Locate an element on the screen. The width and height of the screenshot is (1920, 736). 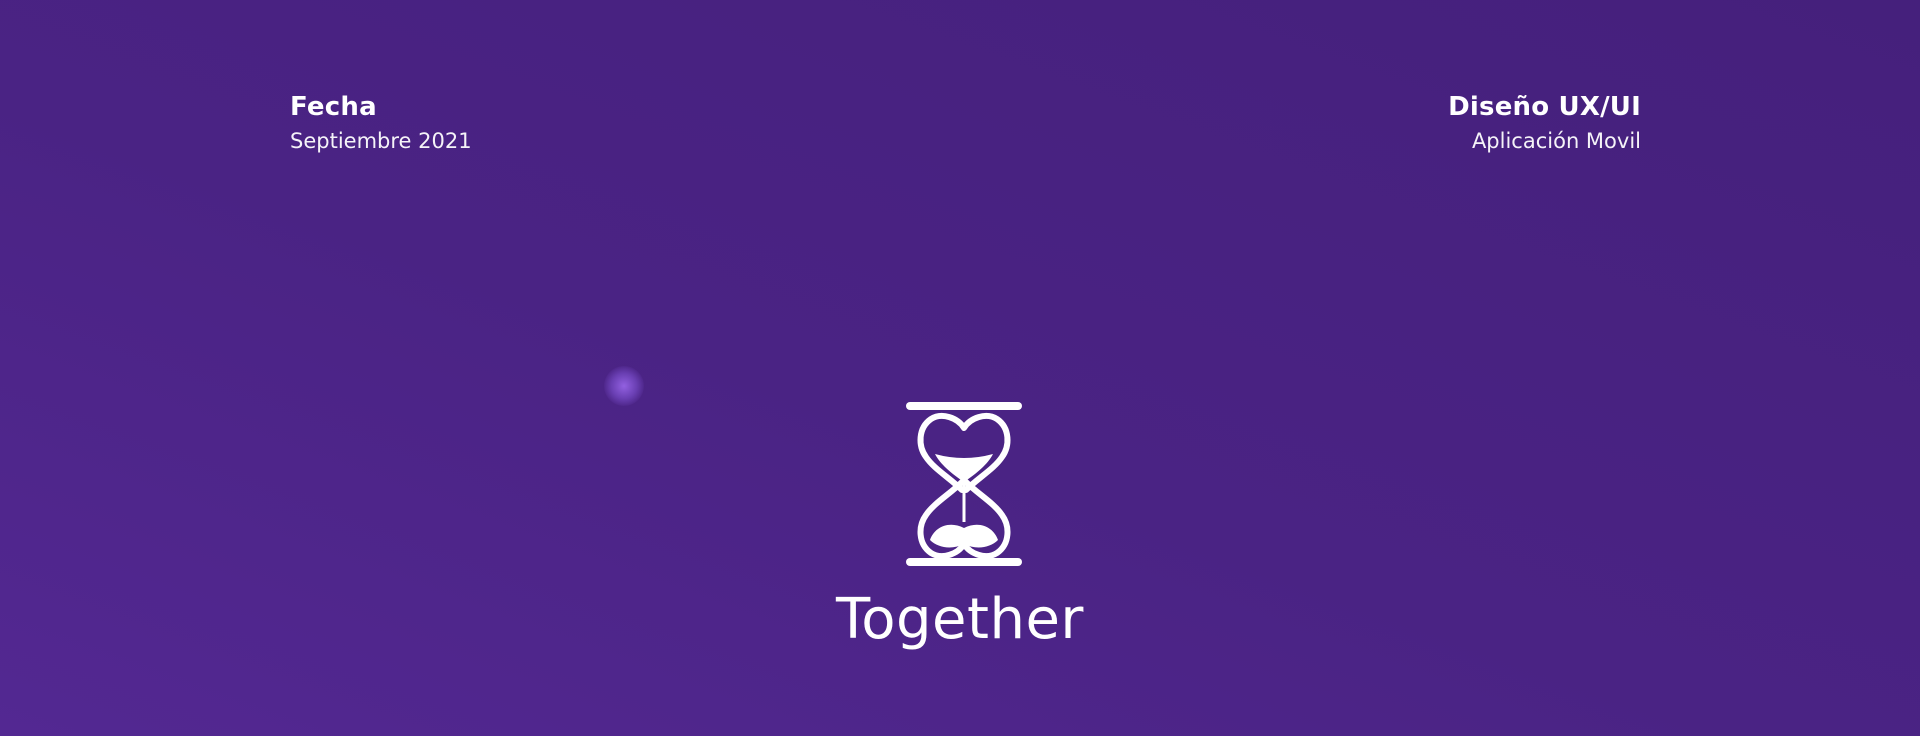
glow-dot is located at coordinates (624, 386).